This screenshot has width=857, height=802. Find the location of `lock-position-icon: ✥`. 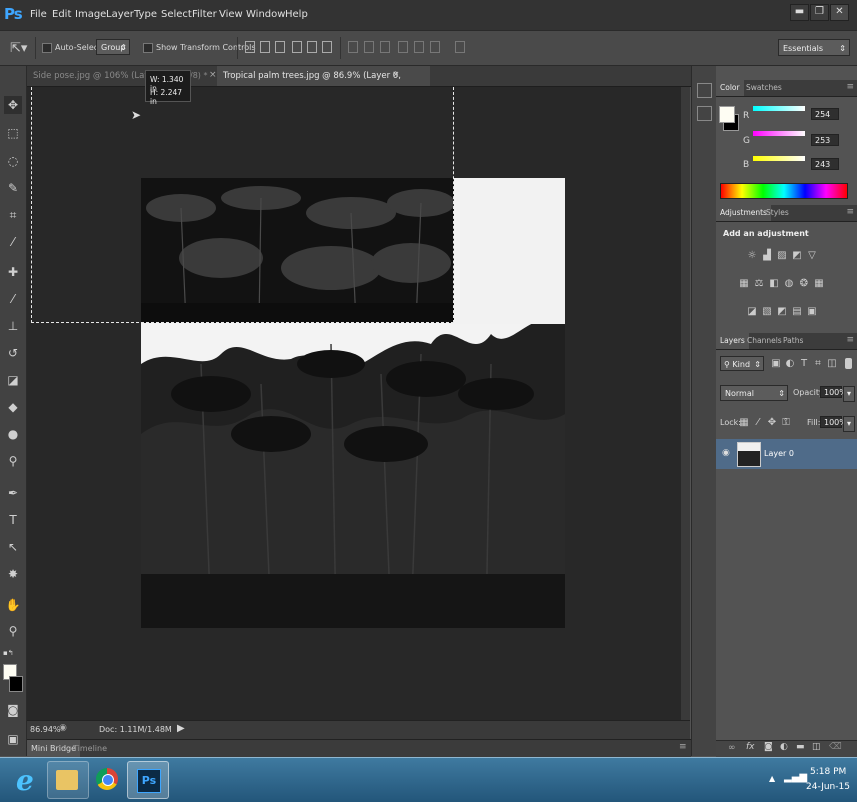

lock-position-icon: ✥ is located at coordinates (772, 422).